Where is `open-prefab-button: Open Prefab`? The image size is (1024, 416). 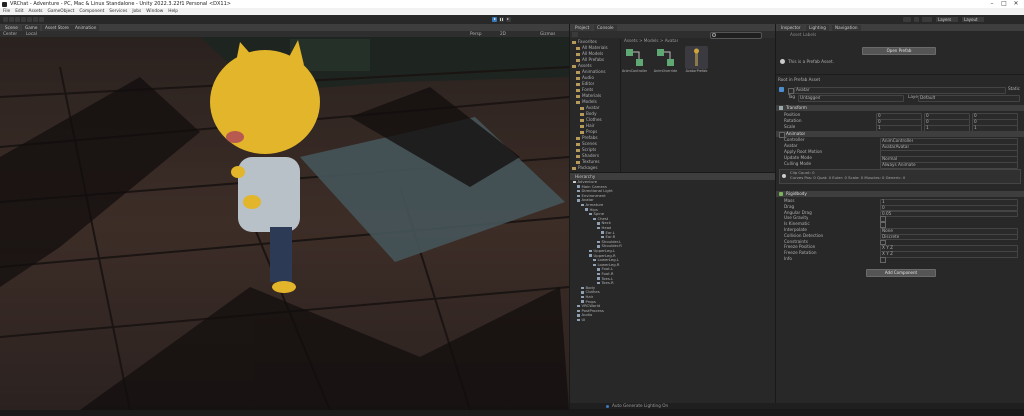 open-prefab-button: Open Prefab is located at coordinates (899, 51).